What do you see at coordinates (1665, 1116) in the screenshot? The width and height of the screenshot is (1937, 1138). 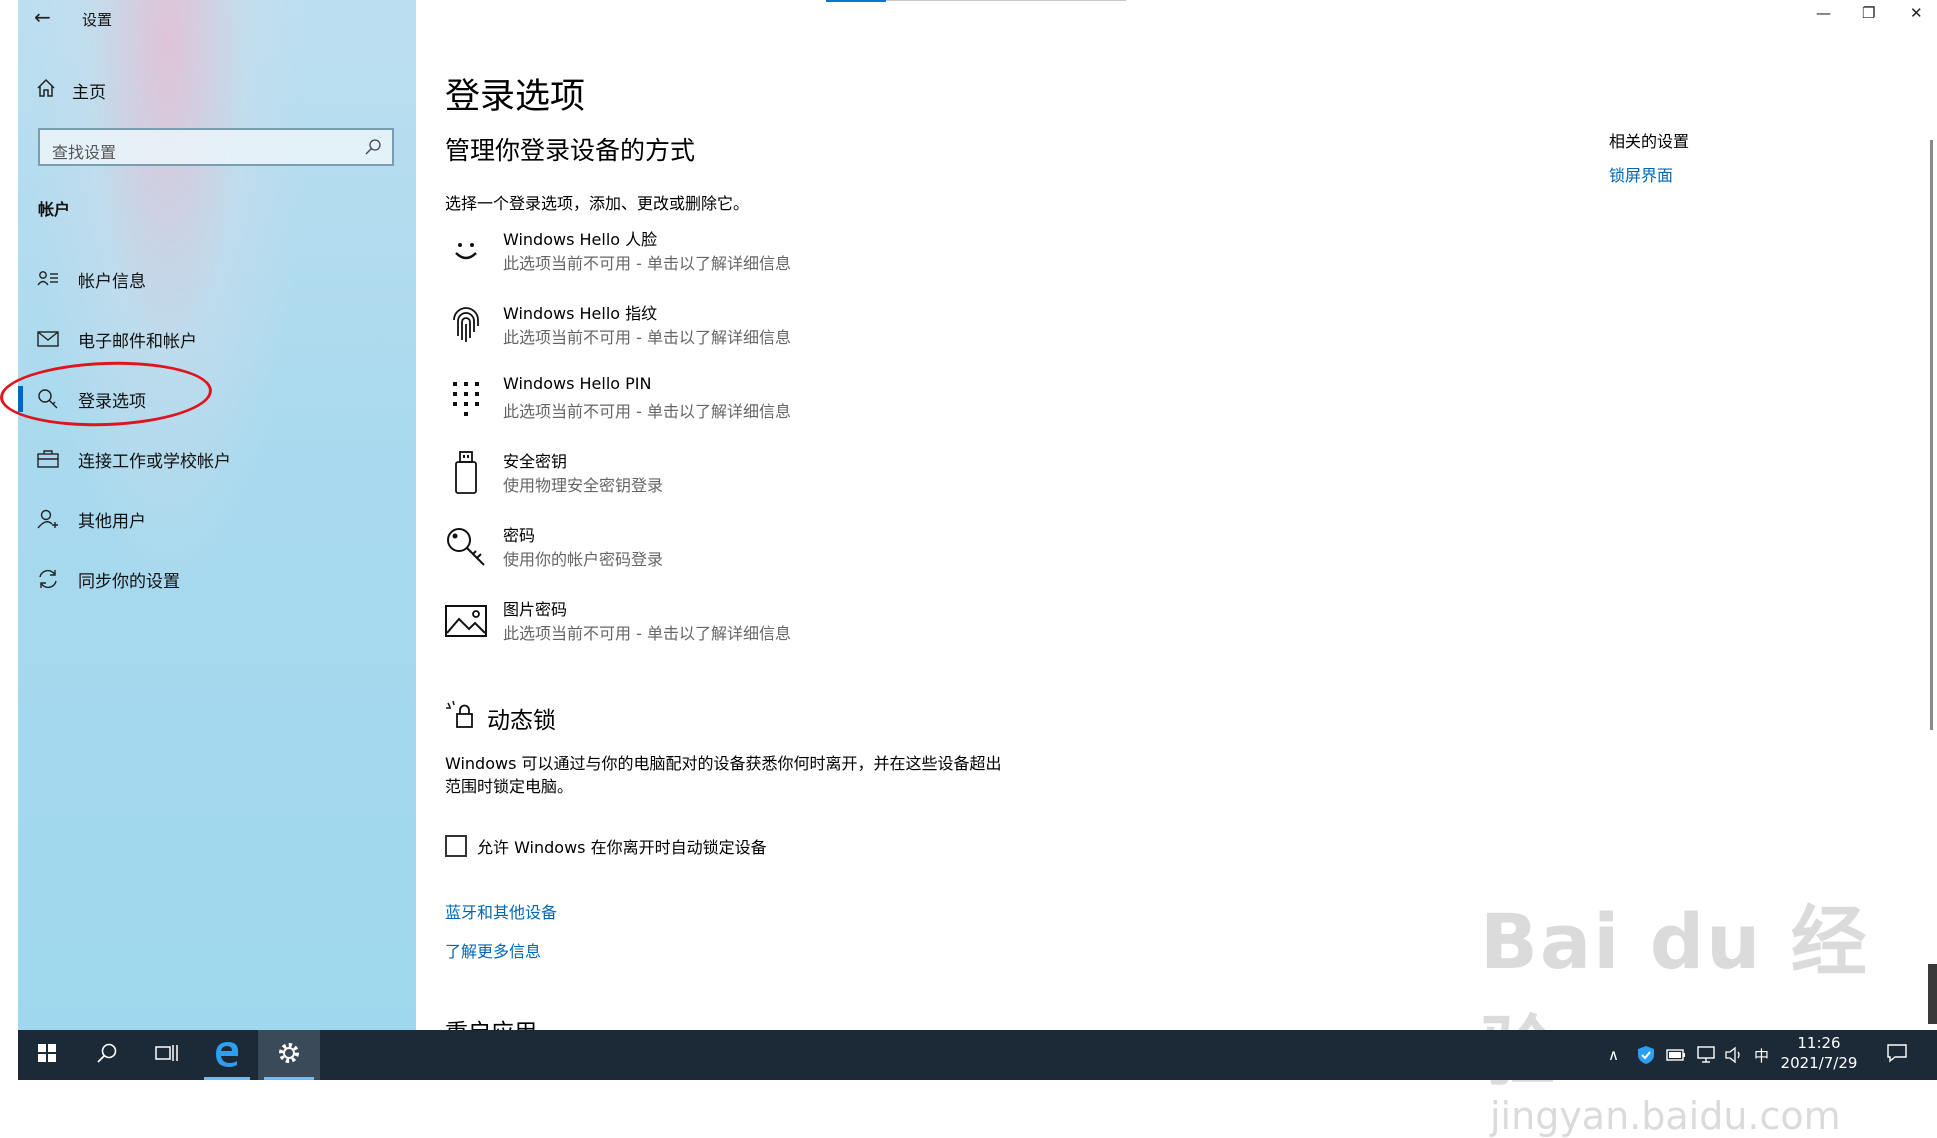 I see `watermark-url: jingyan.baidu.com` at bounding box center [1665, 1116].